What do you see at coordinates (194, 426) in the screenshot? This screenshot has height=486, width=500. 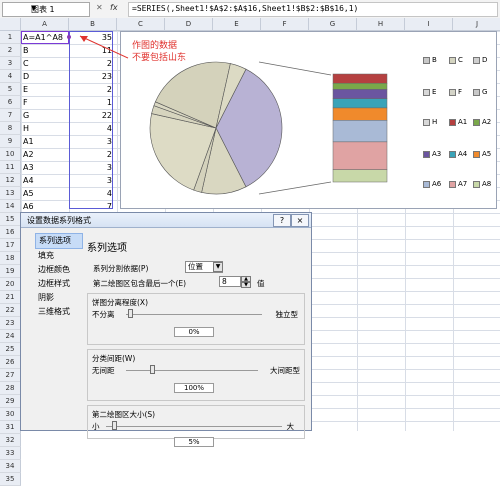 I see `size-slider-track` at bounding box center [194, 426].